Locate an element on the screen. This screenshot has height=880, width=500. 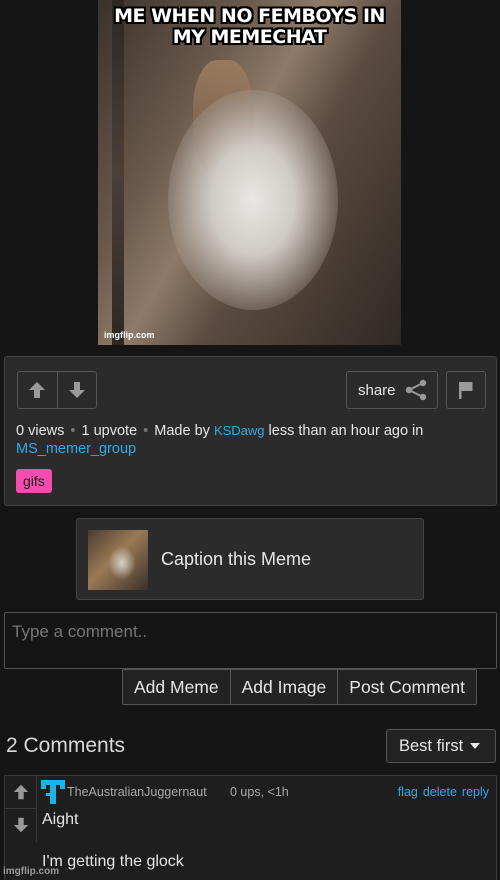
sort-value: Best first is located at coordinates (431, 745).